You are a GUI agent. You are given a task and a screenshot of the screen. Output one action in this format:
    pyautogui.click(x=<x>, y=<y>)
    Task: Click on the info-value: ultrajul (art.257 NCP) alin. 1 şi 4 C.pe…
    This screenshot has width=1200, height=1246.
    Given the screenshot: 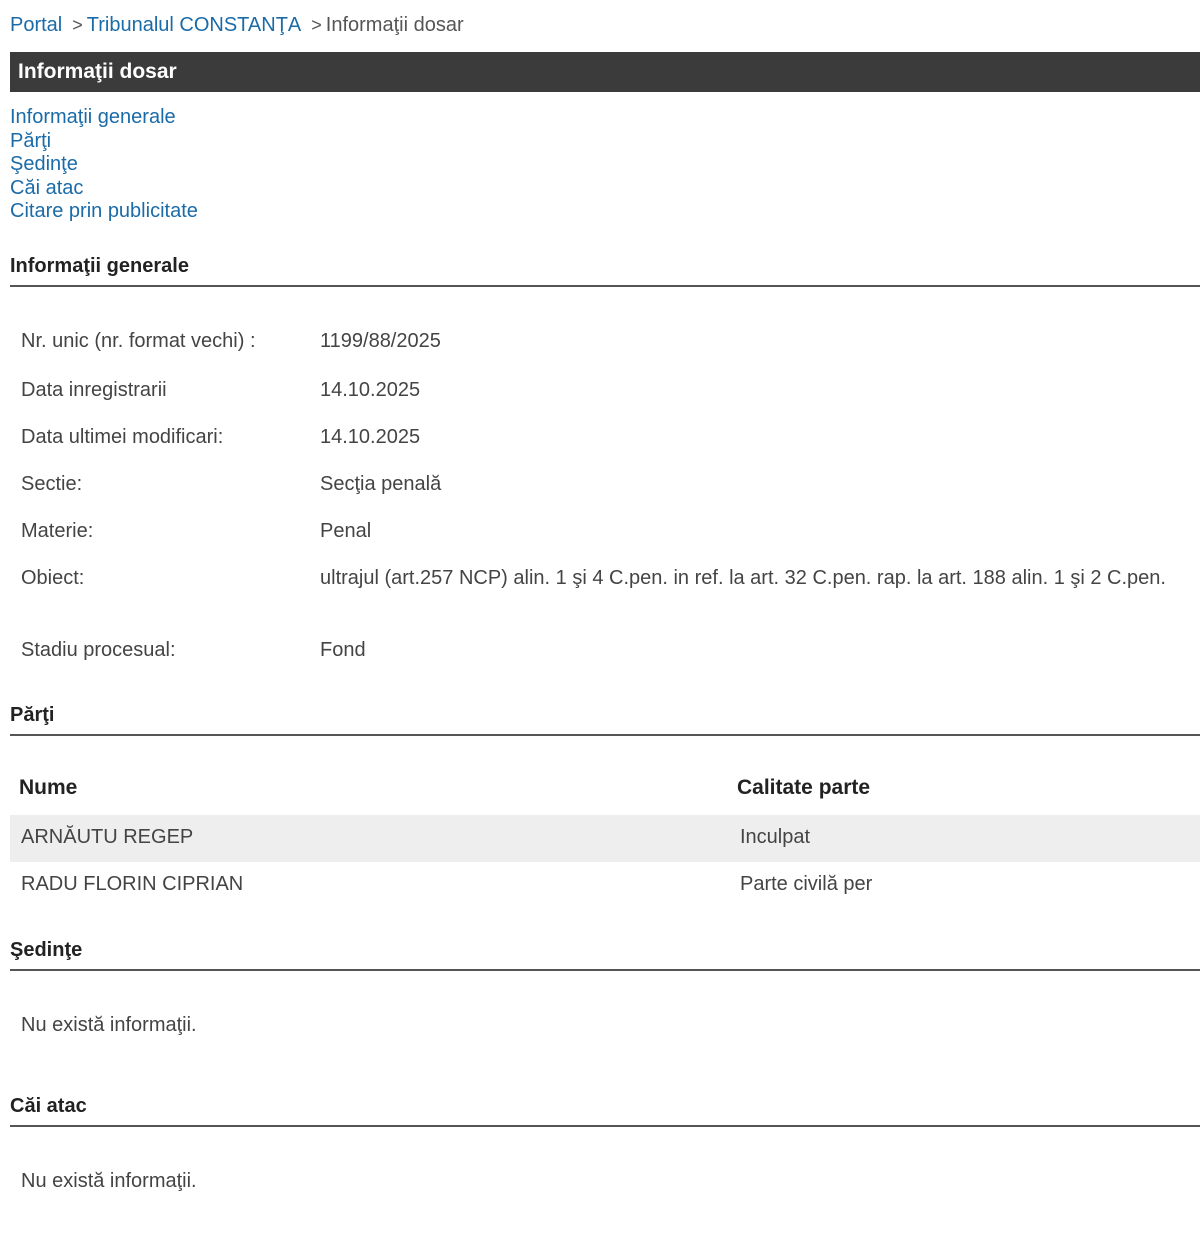 What is the action you would take?
    pyautogui.click(x=743, y=578)
    